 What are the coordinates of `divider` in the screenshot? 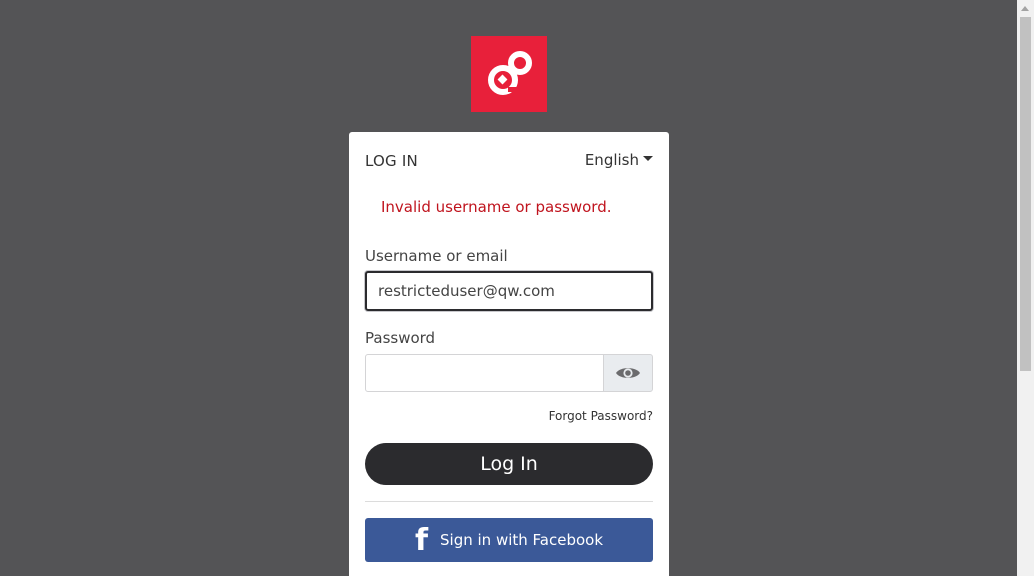 It's located at (509, 501).